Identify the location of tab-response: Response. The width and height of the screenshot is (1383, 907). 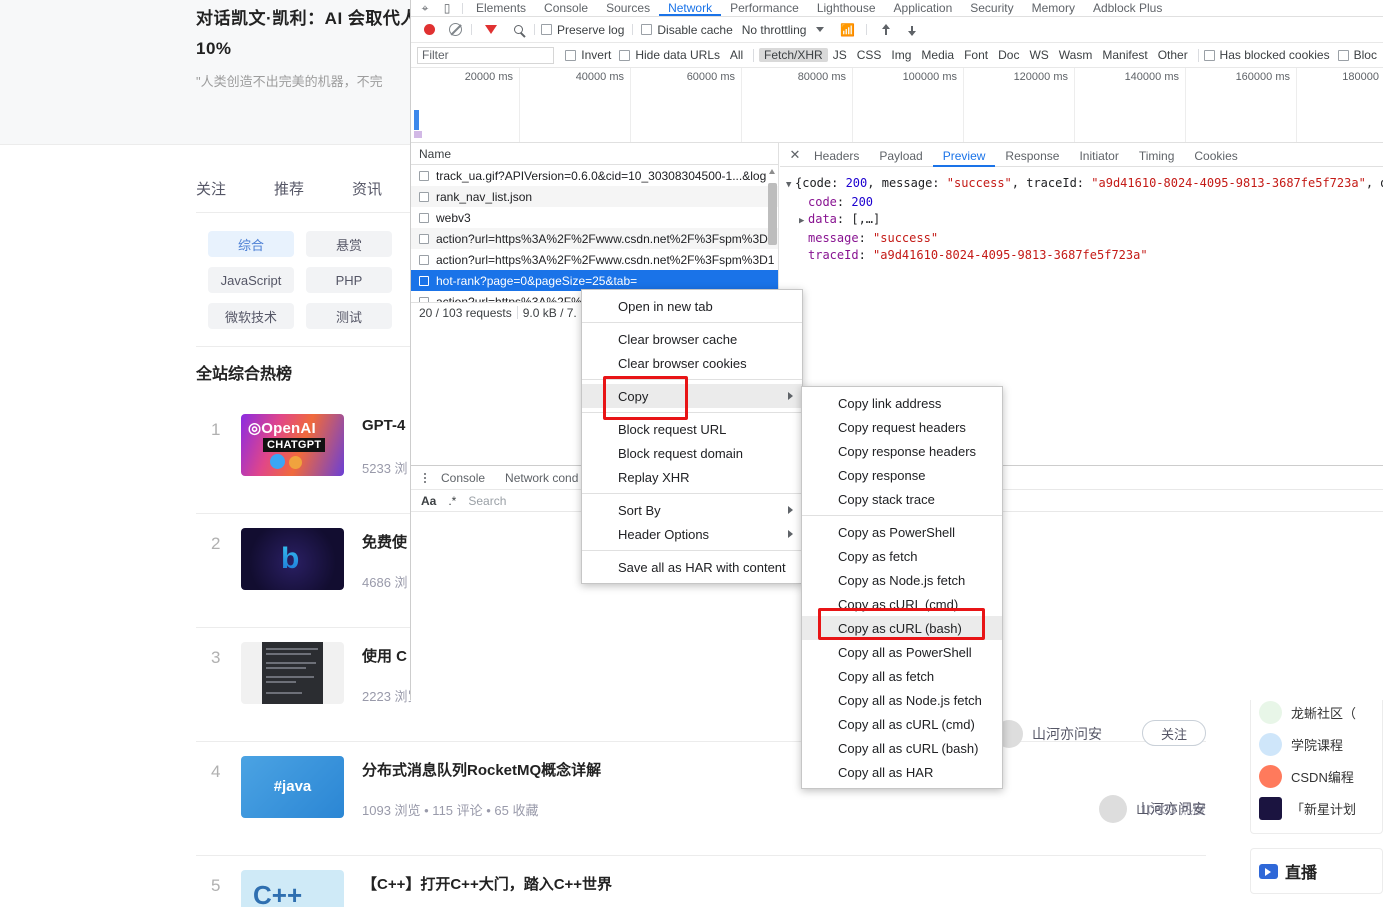
(1032, 155).